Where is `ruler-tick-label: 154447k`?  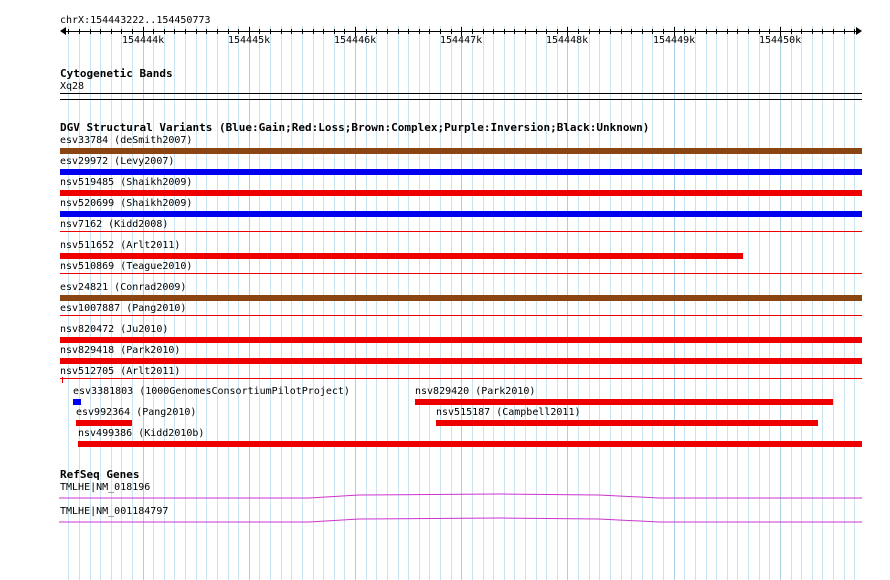 ruler-tick-label: 154447k is located at coordinates (461, 40).